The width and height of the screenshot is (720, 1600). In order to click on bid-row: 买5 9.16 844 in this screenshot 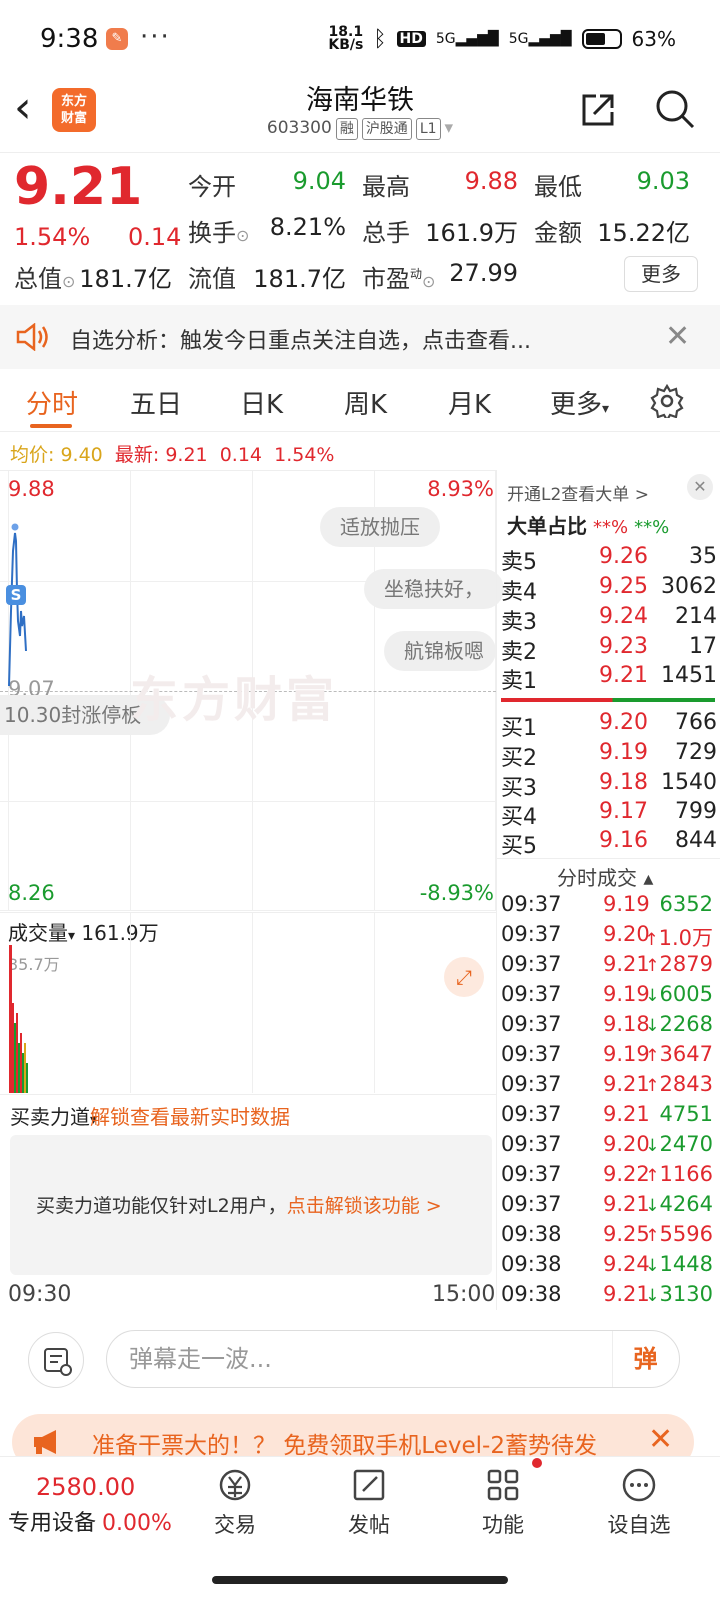, I will do `click(609, 843)`.